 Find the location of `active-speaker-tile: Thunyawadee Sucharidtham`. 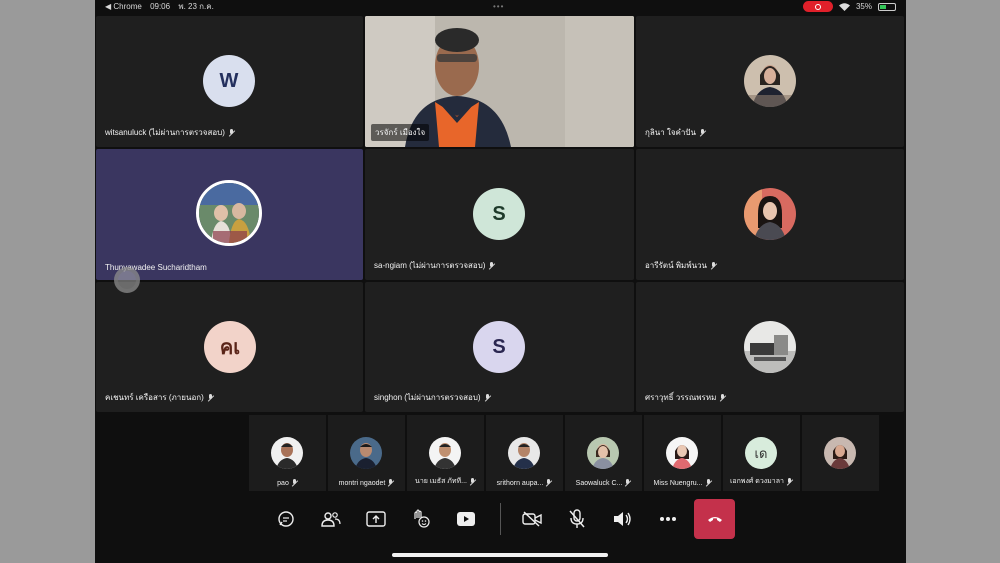

active-speaker-tile: Thunyawadee Sucharidtham is located at coordinates (229, 214).